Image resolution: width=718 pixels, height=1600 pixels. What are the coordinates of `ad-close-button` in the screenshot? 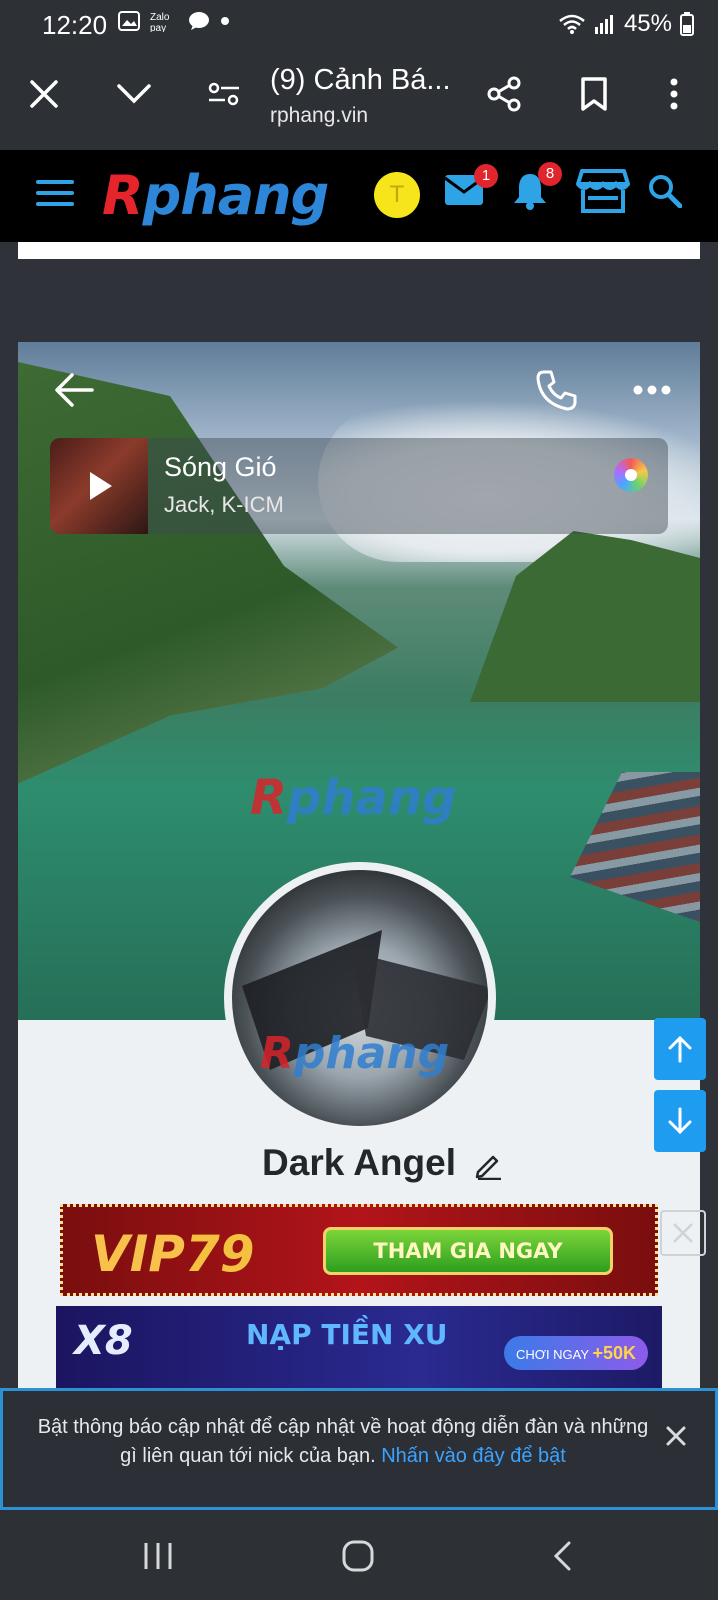 It's located at (683, 1233).